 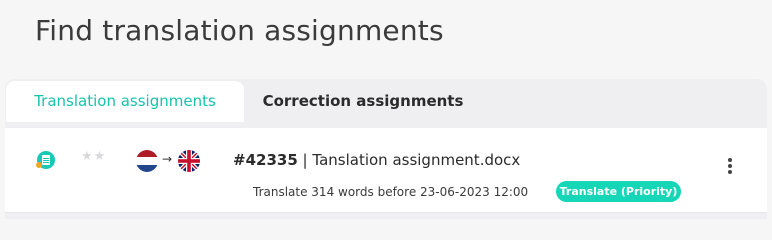 What do you see at coordinates (730, 169) in the screenshot?
I see `vertical-dots-icon` at bounding box center [730, 169].